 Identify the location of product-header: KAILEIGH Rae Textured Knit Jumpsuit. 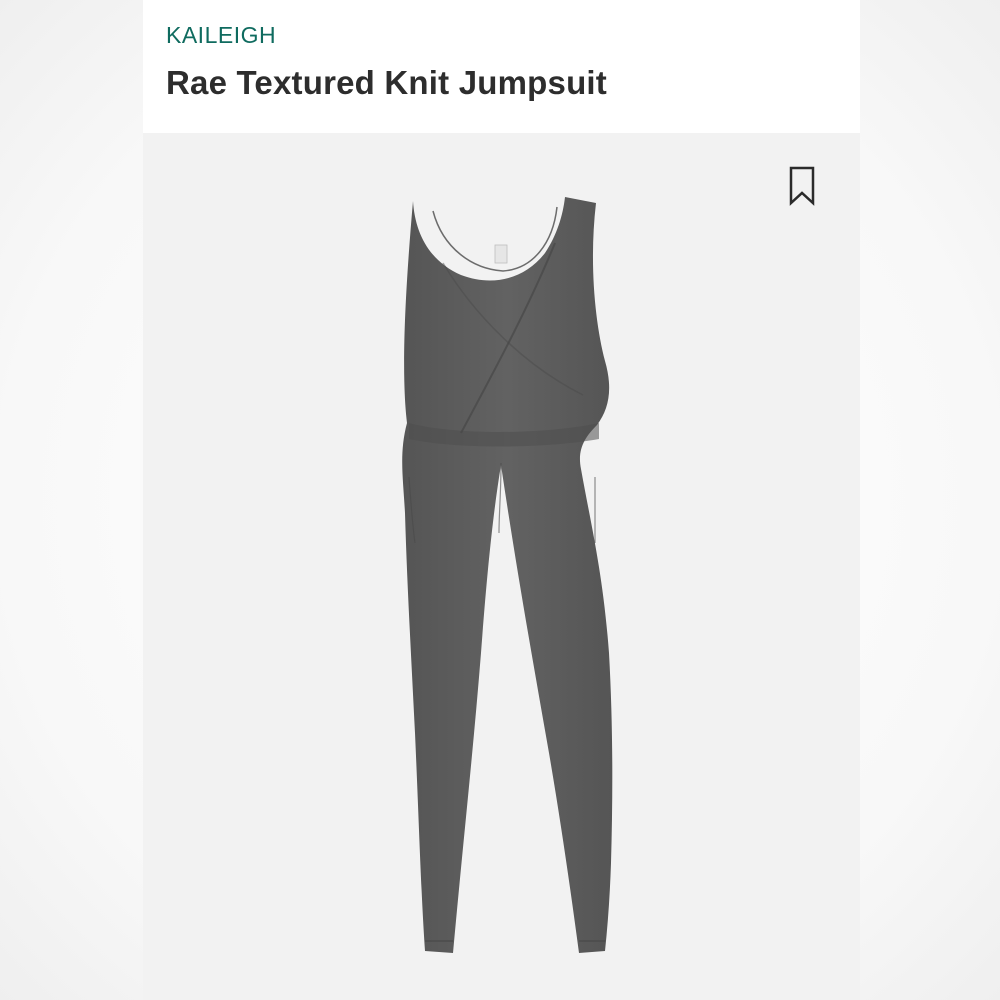
(501, 66).